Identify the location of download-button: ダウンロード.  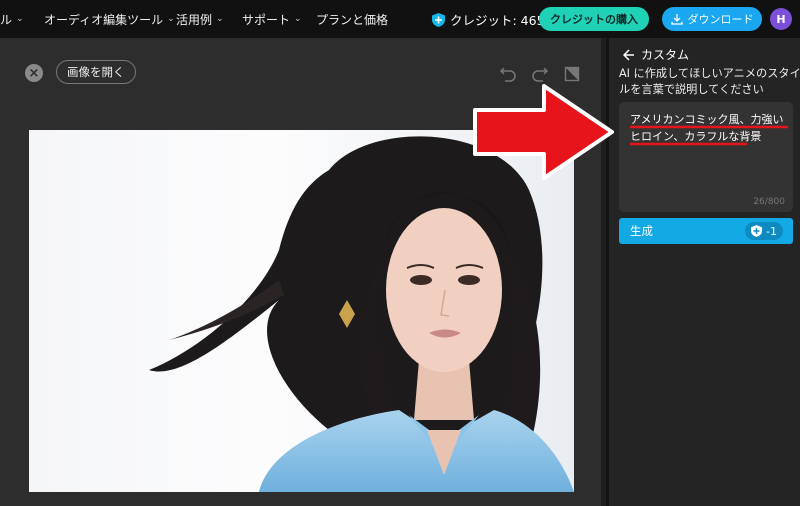
(712, 19).